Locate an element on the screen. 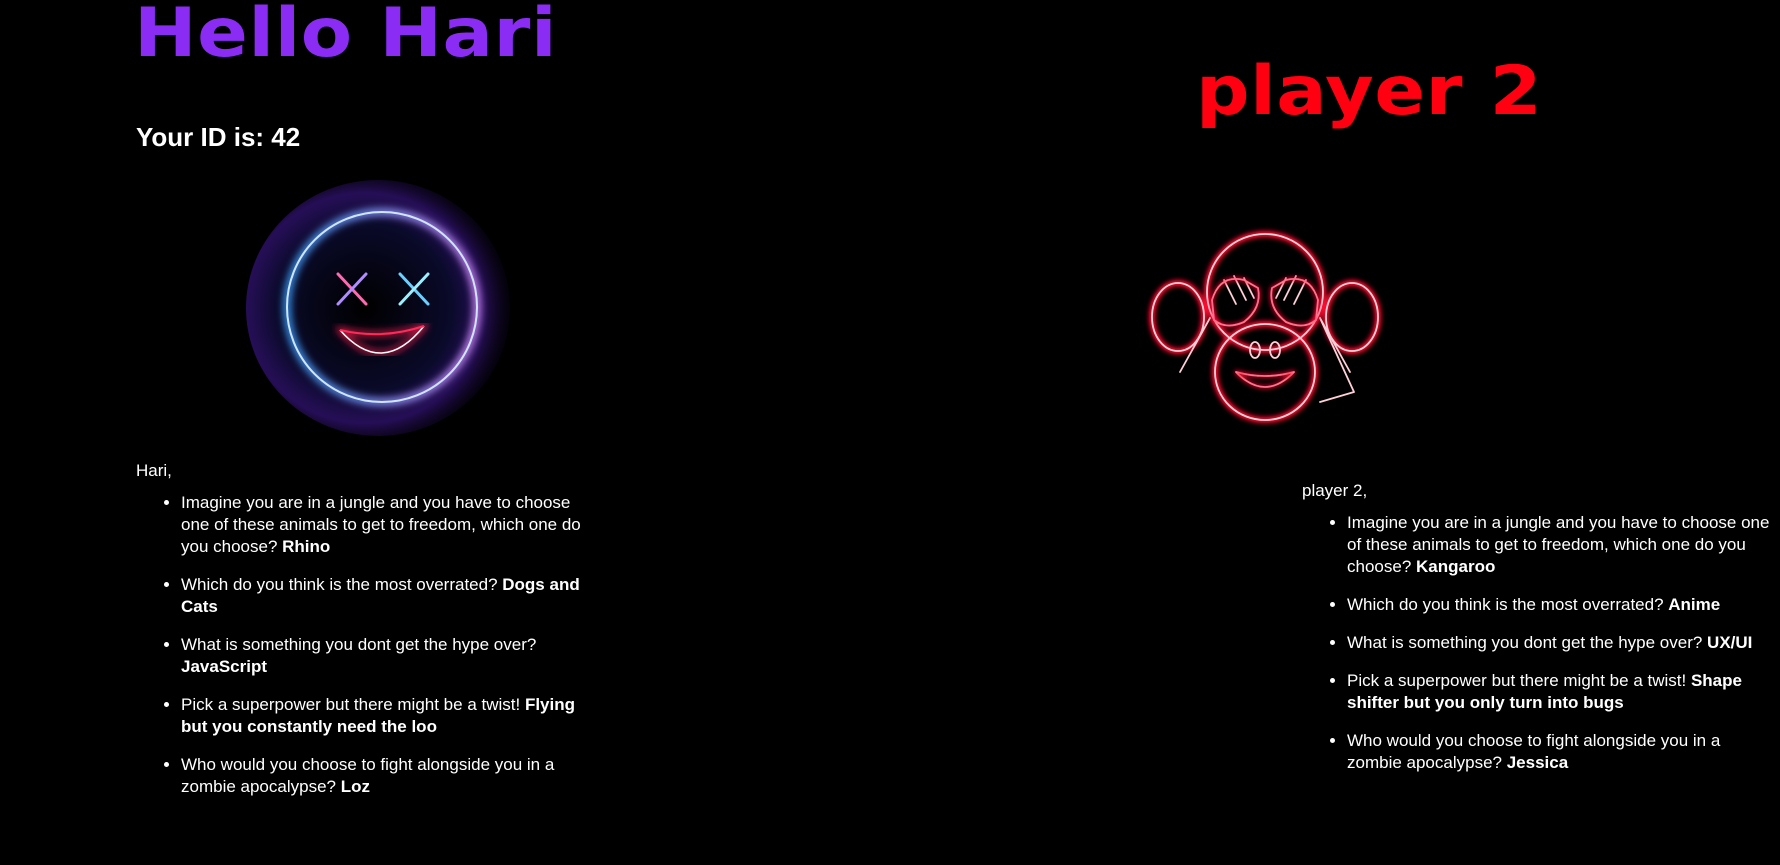  answer-text: Jessica is located at coordinates (1537, 762).